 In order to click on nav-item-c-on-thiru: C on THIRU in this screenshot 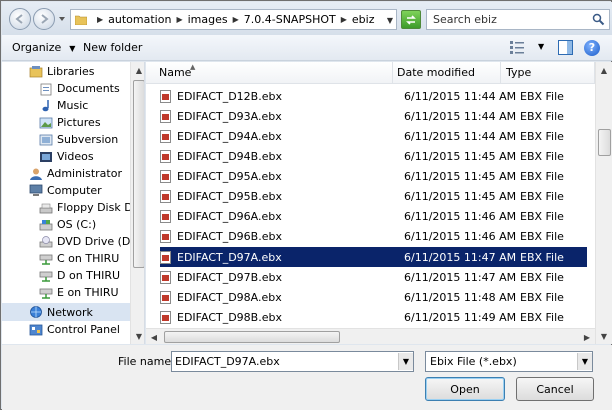, I will do `click(79, 258)`.